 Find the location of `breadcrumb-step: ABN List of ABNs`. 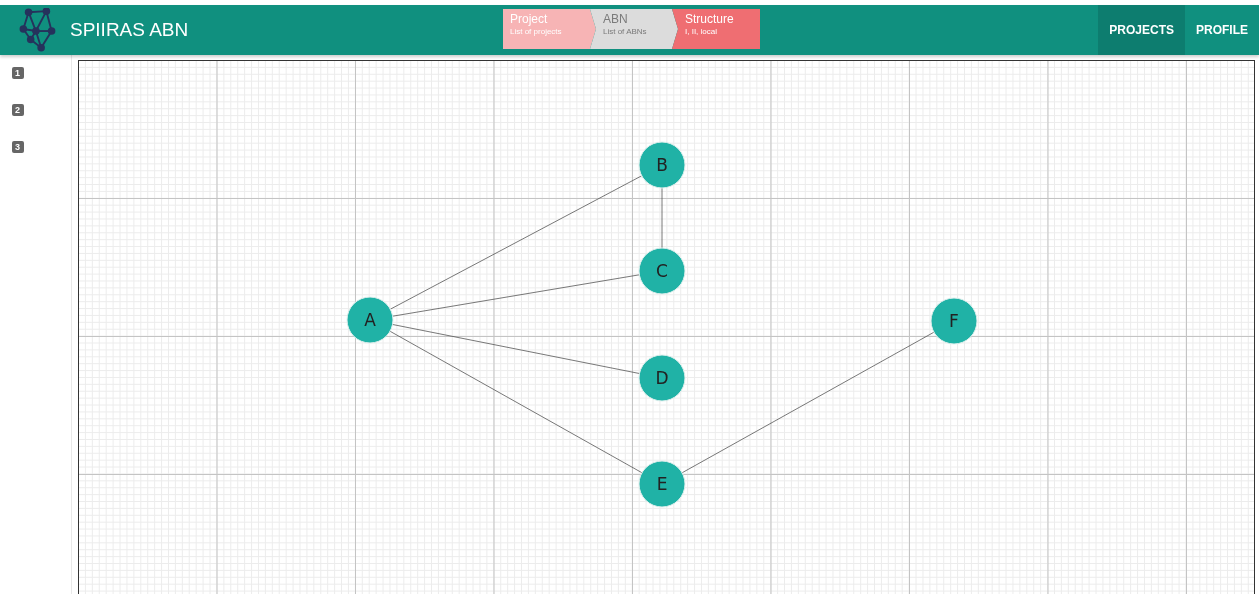

breadcrumb-step: ABN List of ABNs is located at coordinates (634, 29).